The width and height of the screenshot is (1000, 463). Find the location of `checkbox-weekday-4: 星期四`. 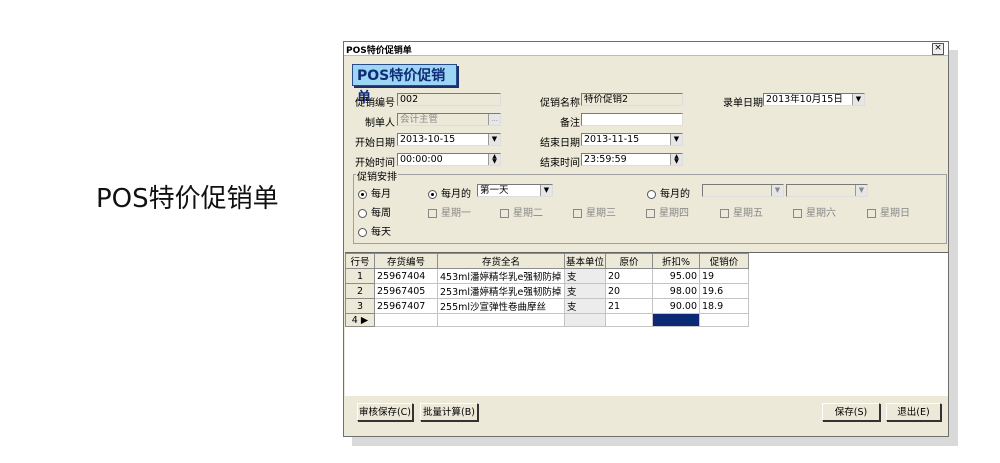

checkbox-weekday-4: 星期四 is located at coordinates (667, 211).